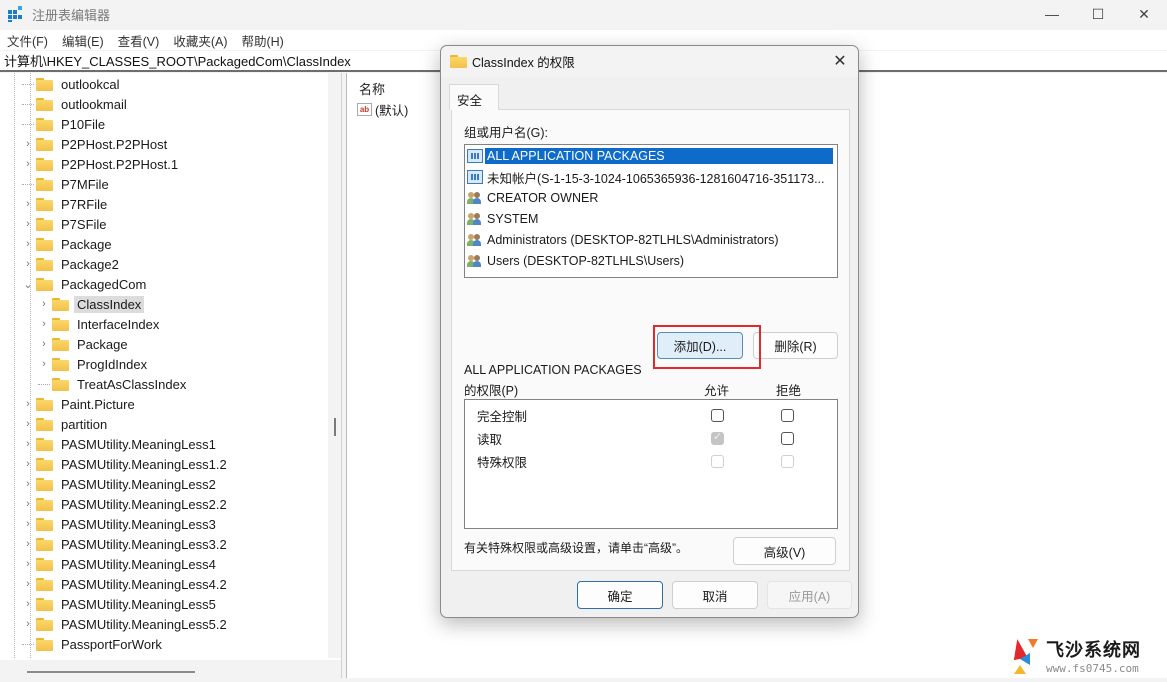 This screenshot has height=682, width=1167. I want to click on tree-item: PassportForWork, so click(93, 644).